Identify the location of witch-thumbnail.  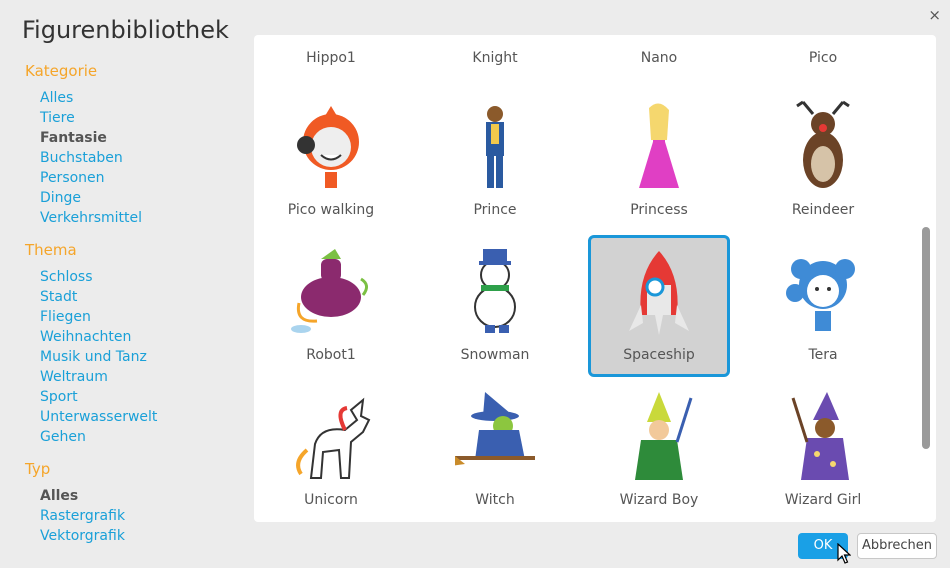
(495, 429).